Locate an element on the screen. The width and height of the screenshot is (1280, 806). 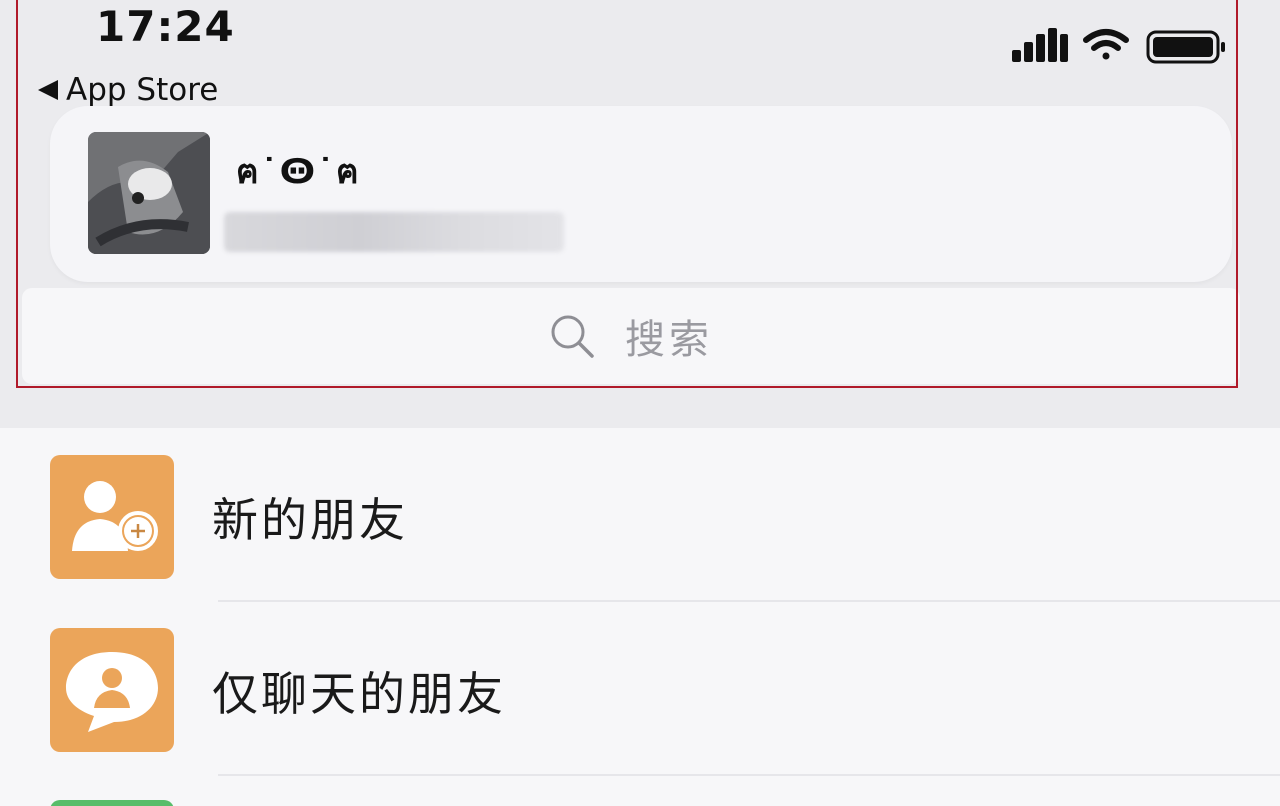
back-triangle-icon is located at coordinates (48, 90).